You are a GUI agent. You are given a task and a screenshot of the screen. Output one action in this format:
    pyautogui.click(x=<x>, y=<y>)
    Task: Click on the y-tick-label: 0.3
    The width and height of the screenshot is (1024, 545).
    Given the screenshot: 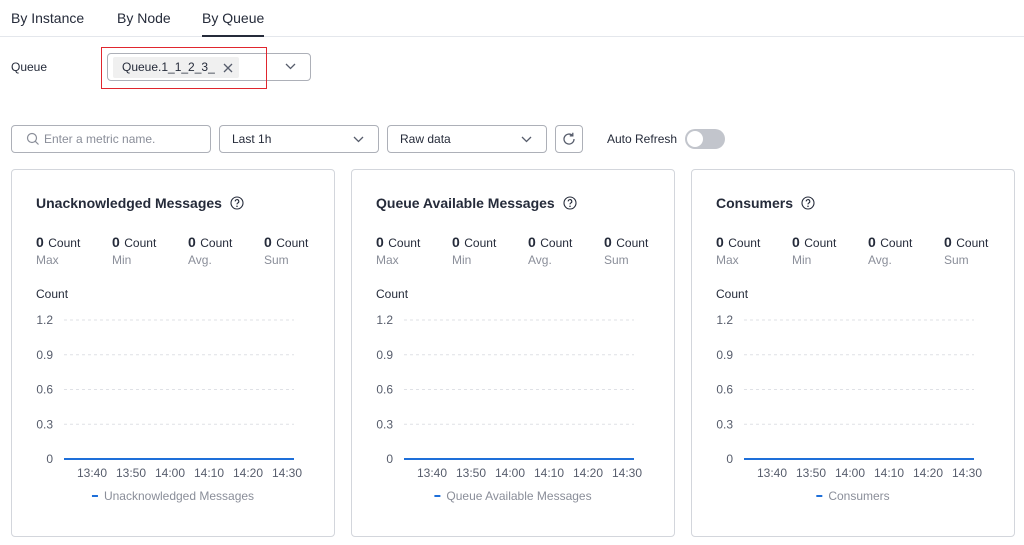 What is the action you would take?
    pyautogui.click(x=384, y=424)
    